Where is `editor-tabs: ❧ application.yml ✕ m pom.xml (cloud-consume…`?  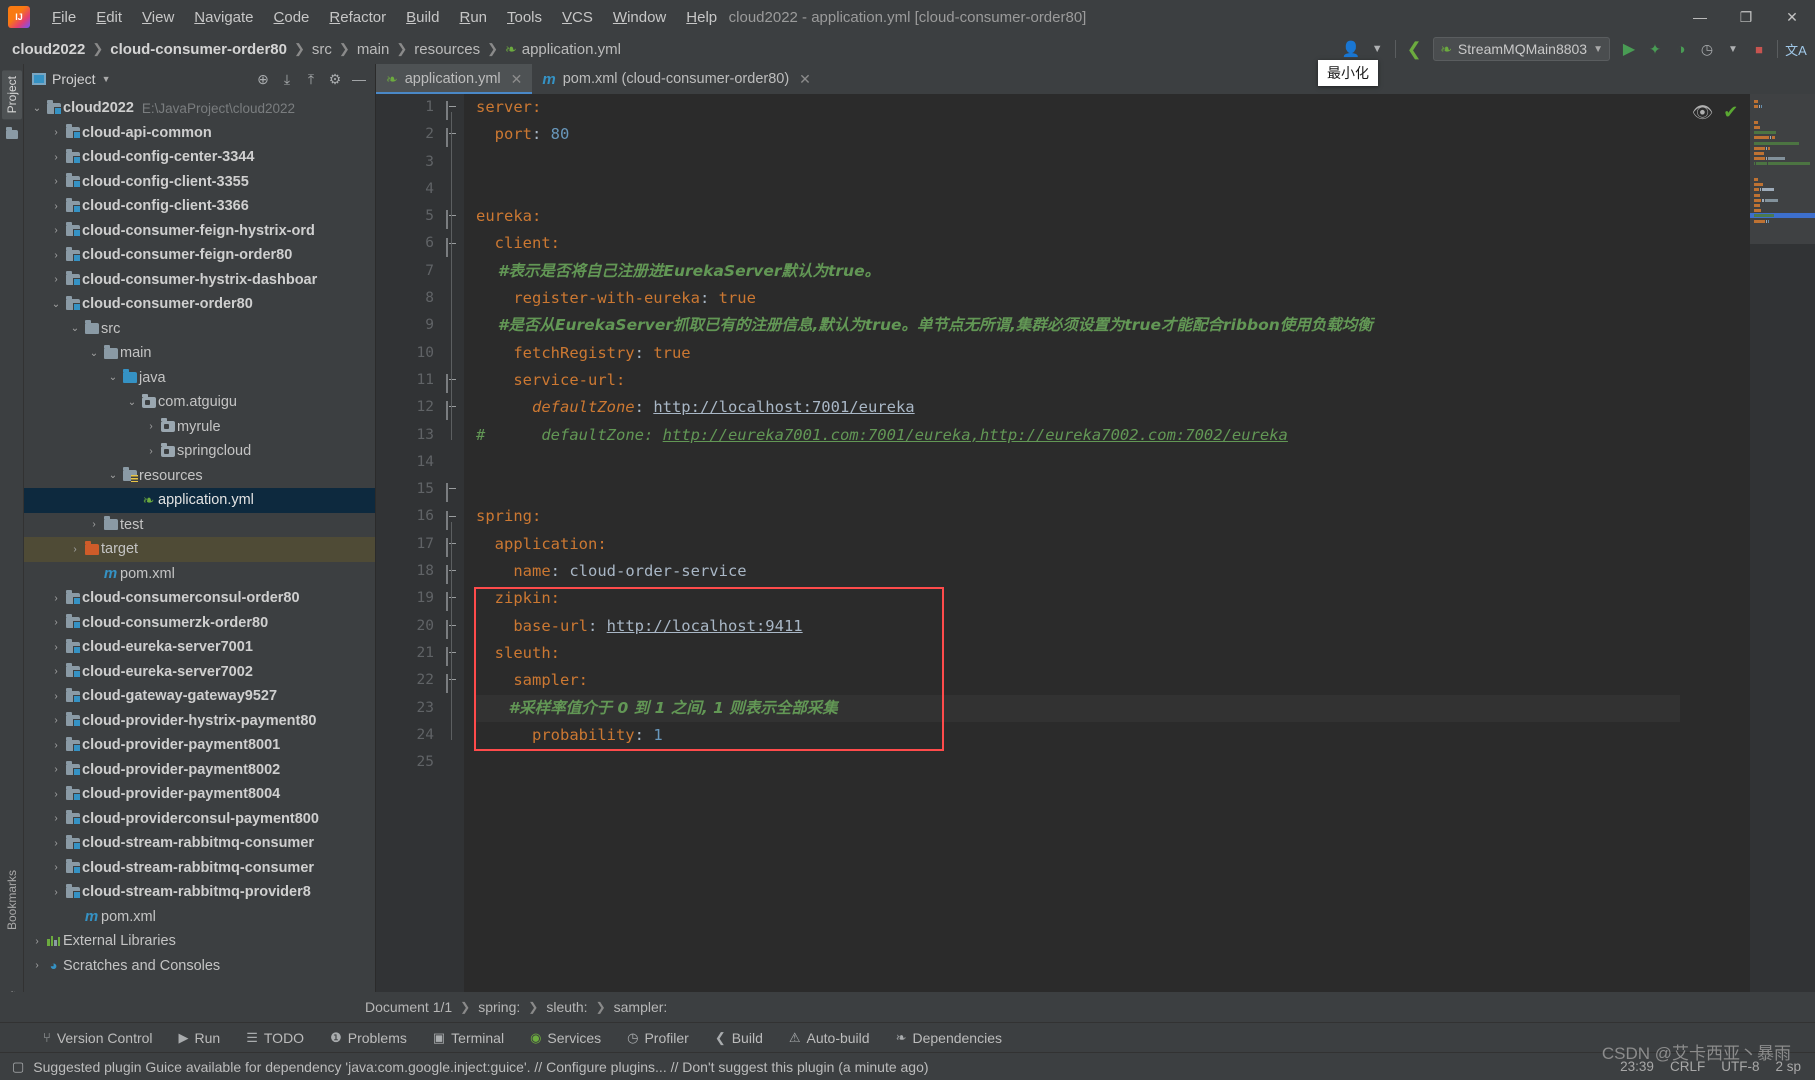 editor-tabs: ❧ application.yml ✕ m pom.xml (cloud-consume… is located at coordinates (1095, 79).